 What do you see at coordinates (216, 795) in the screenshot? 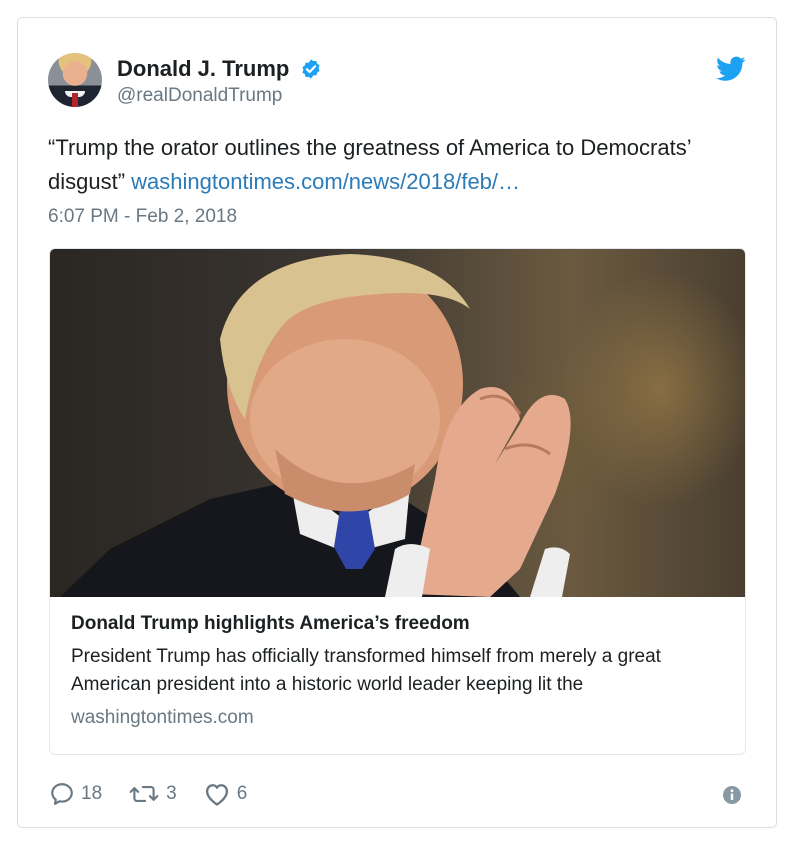
I see `heart-icon` at bounding box center [216, 795].